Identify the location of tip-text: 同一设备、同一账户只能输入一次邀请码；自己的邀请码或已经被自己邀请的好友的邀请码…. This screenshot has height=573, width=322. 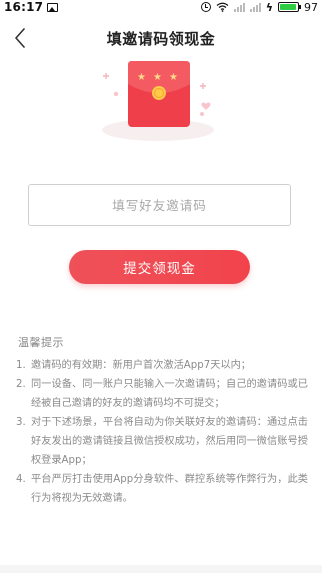
(169, 394).